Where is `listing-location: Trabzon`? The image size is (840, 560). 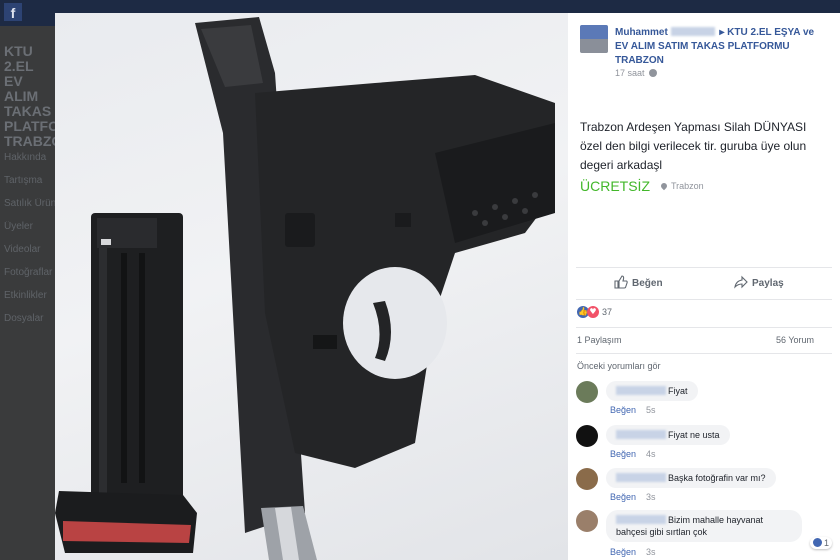 listing-location: Trabzon is located at coordinates (681, 186).